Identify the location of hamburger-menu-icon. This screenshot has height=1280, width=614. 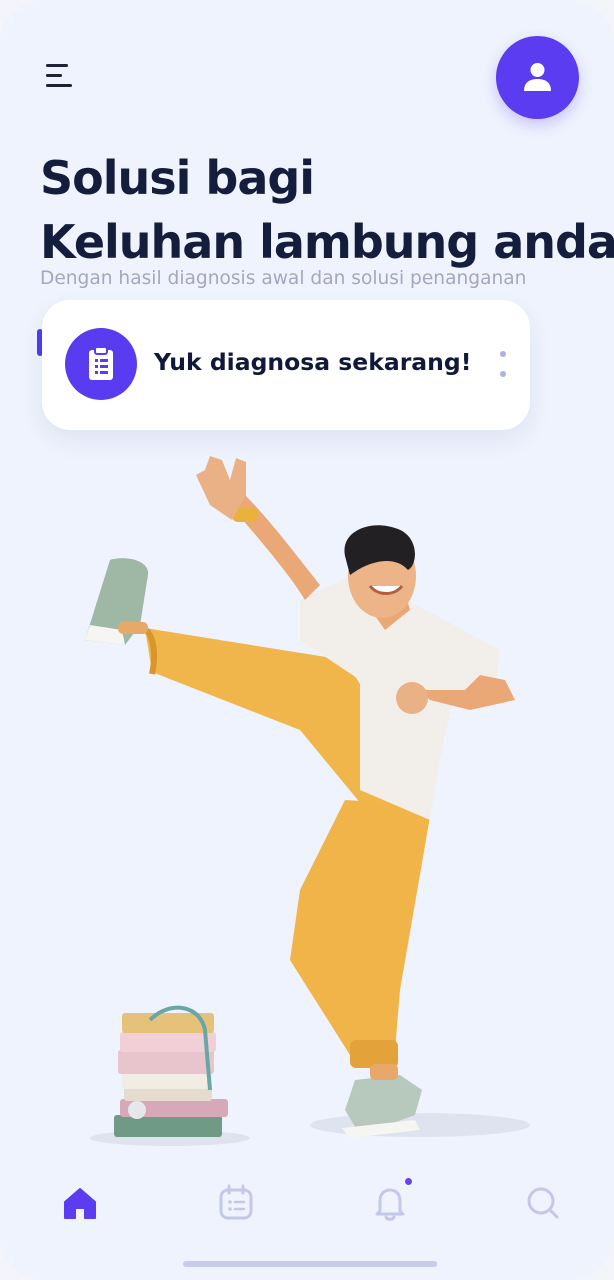
(57, 65).